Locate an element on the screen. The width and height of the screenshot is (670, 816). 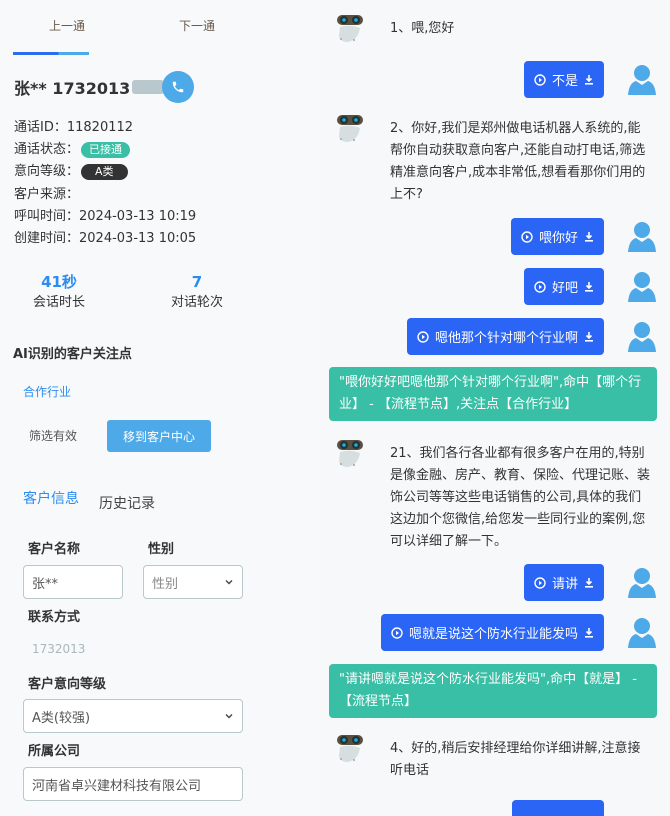
filter-valid-button: 筛选有效 is located at coordinates (53, 435).